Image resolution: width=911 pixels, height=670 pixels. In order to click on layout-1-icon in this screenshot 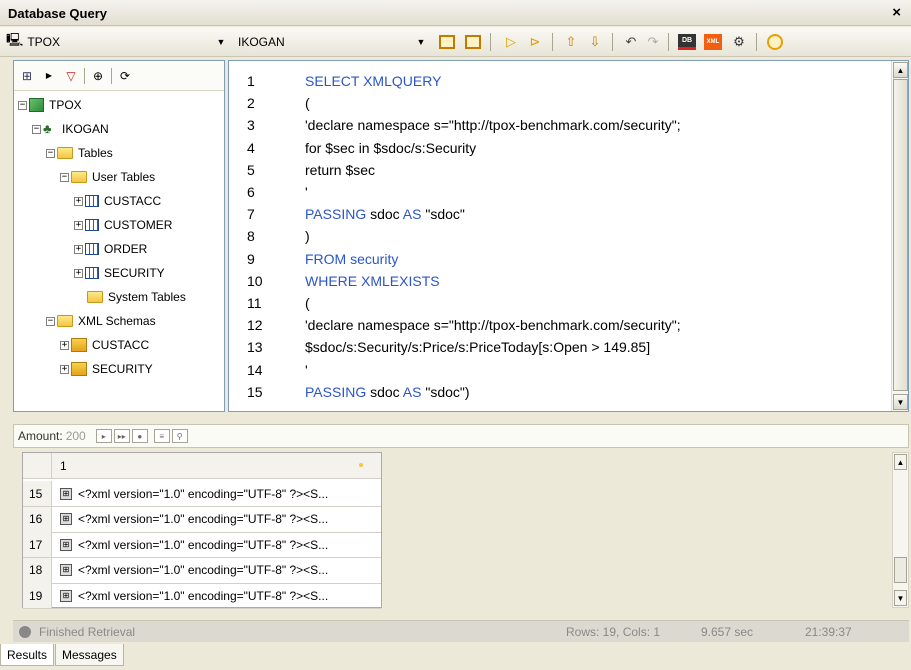, I will do `click(447, 42)`.